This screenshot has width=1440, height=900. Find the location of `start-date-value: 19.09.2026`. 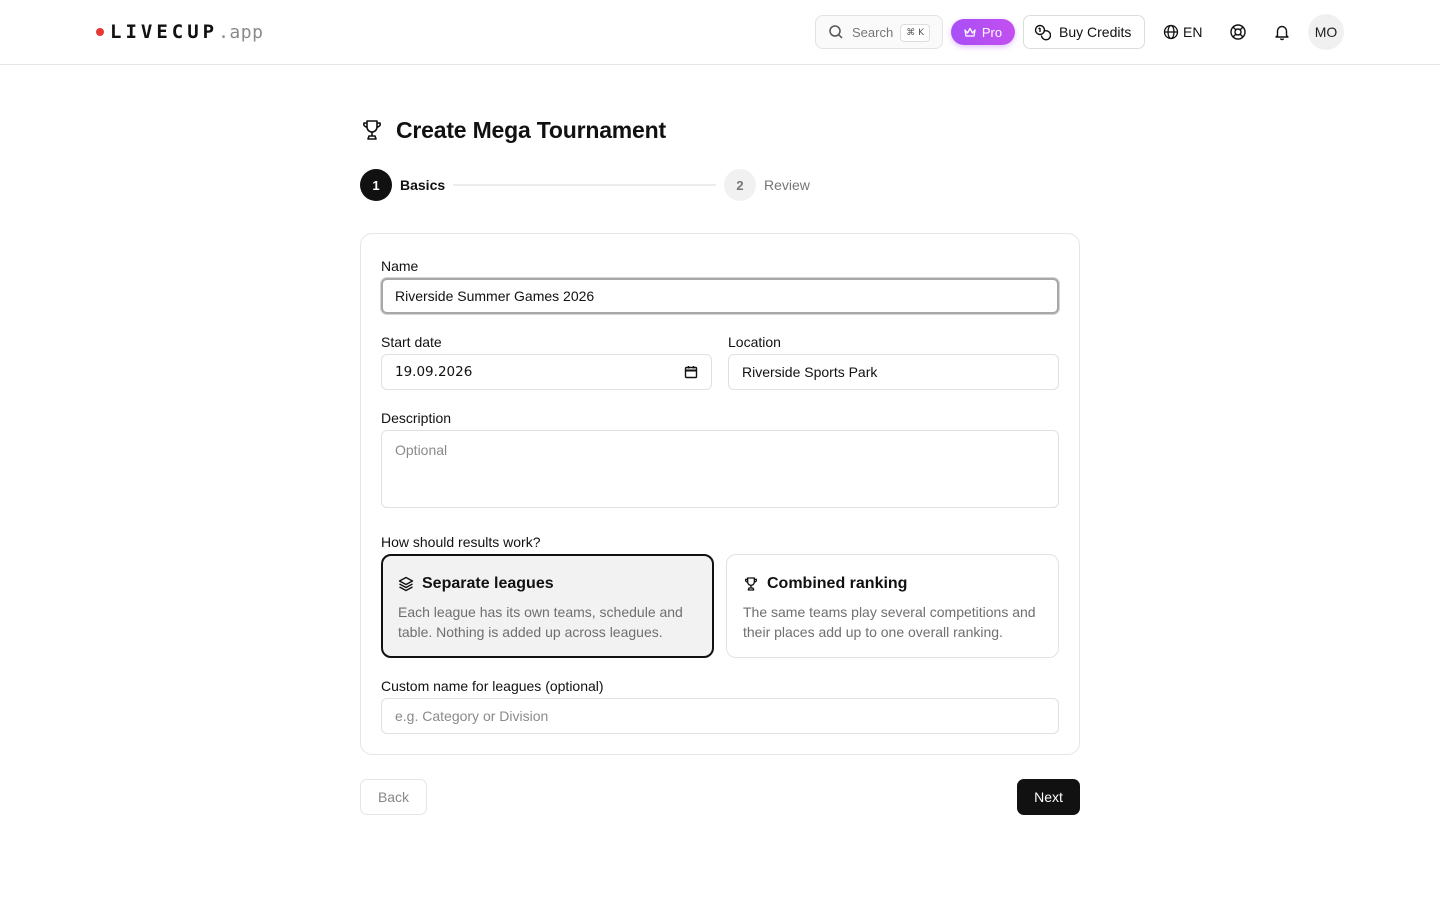

start-date-value: 19.09.2026 is located at coordinates (434, 372).